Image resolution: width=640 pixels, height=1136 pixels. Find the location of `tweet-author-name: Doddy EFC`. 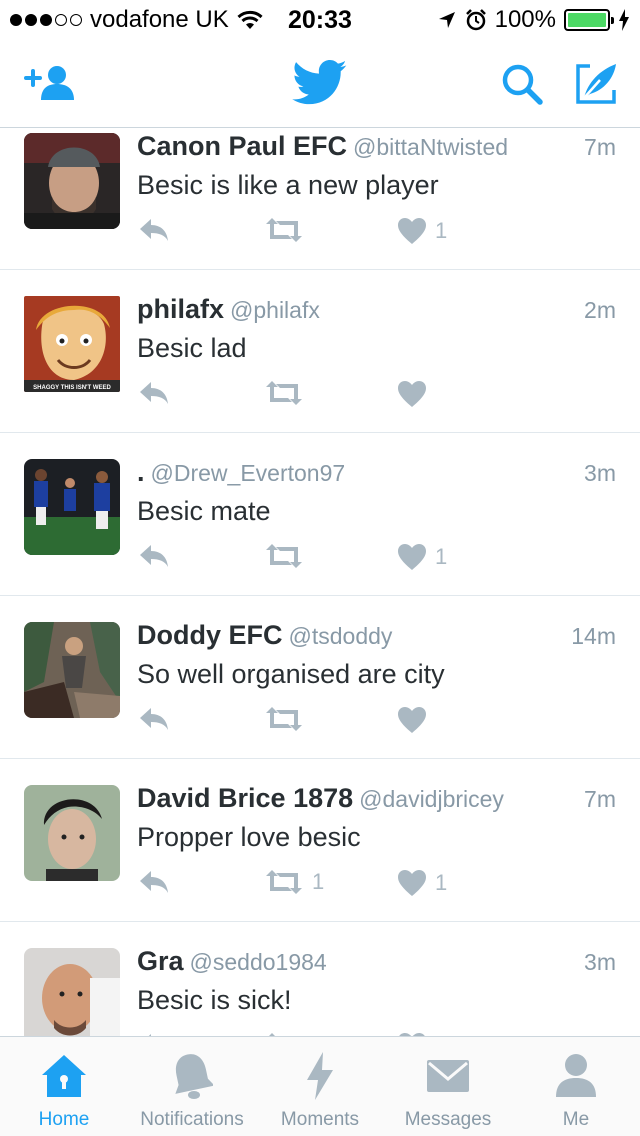

tweet-author-name: Doddy EFC is located at coordinates (210, 635).